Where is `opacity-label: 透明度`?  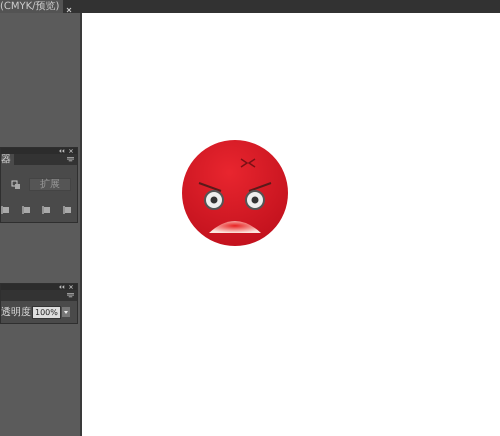
opacity-label: 透明度 is located at coordinates (16, 312).